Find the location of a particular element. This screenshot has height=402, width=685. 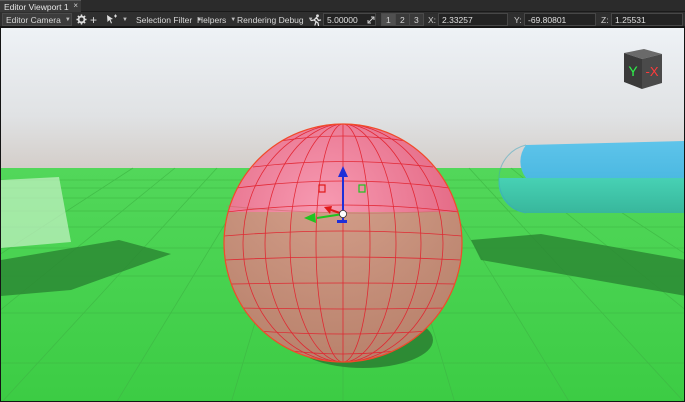

y-coordinate-label: Y: is located at coordinates (518, 19).